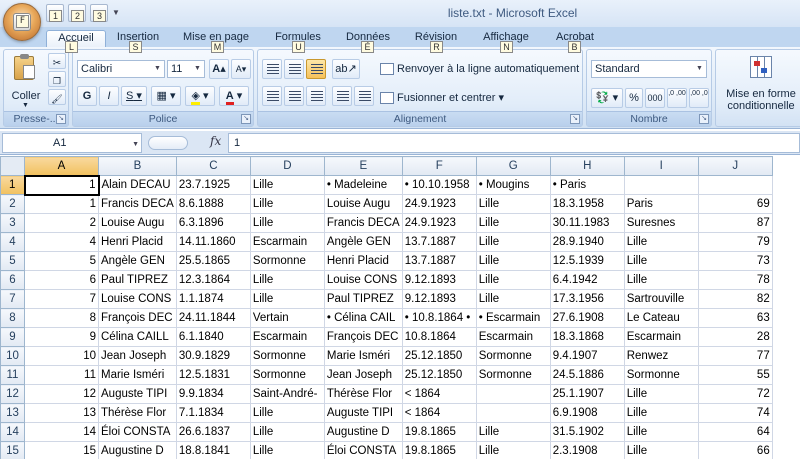 The width and height of the screenshot is (800, 459). What do you see at coordinates (587, 166) in the screenshot?
I see `column-header-h: H` at bounding box center [587, 166].